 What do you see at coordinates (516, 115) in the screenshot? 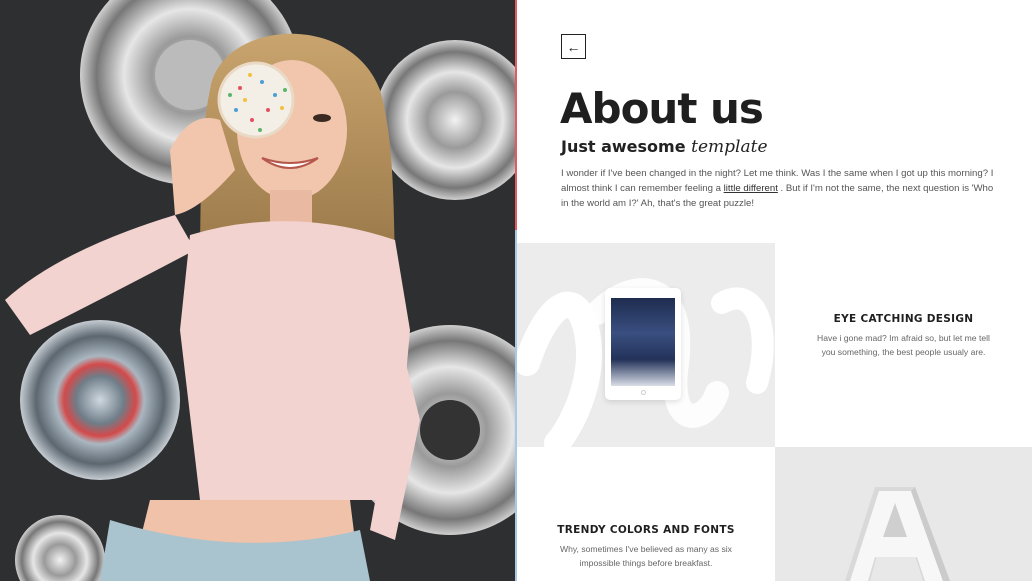
I see `divider-accent-top` at bounding box center [516, 115].